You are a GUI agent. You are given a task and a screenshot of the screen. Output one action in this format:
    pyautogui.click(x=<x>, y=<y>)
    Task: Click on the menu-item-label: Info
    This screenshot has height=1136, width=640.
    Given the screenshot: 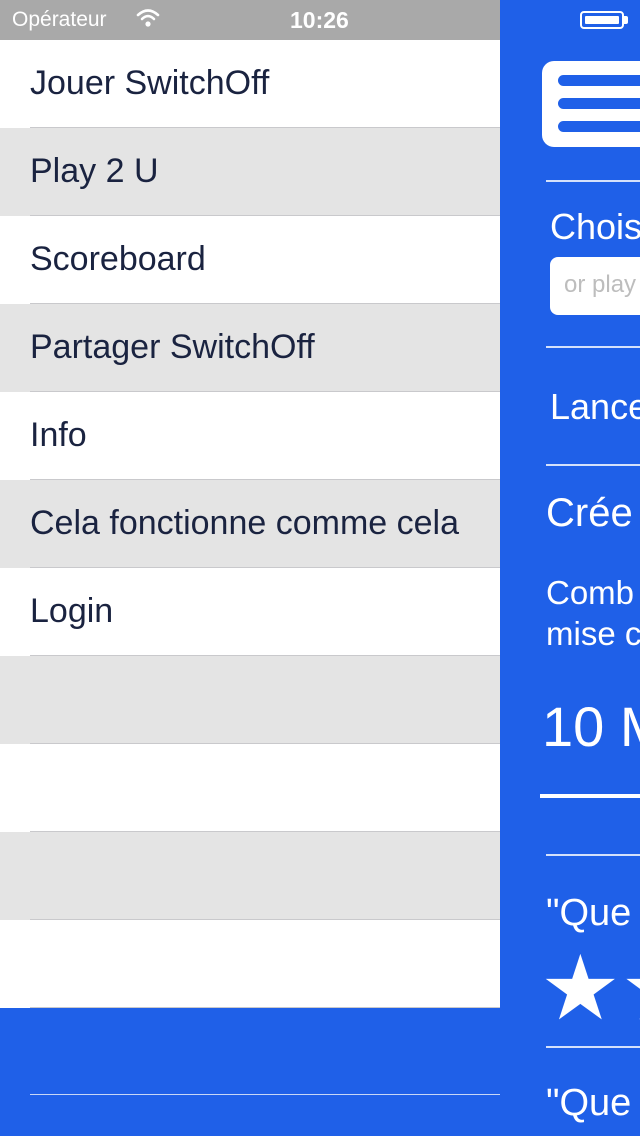 What is the action you would take?
    pyautogui.click(x=58, y=435)
    